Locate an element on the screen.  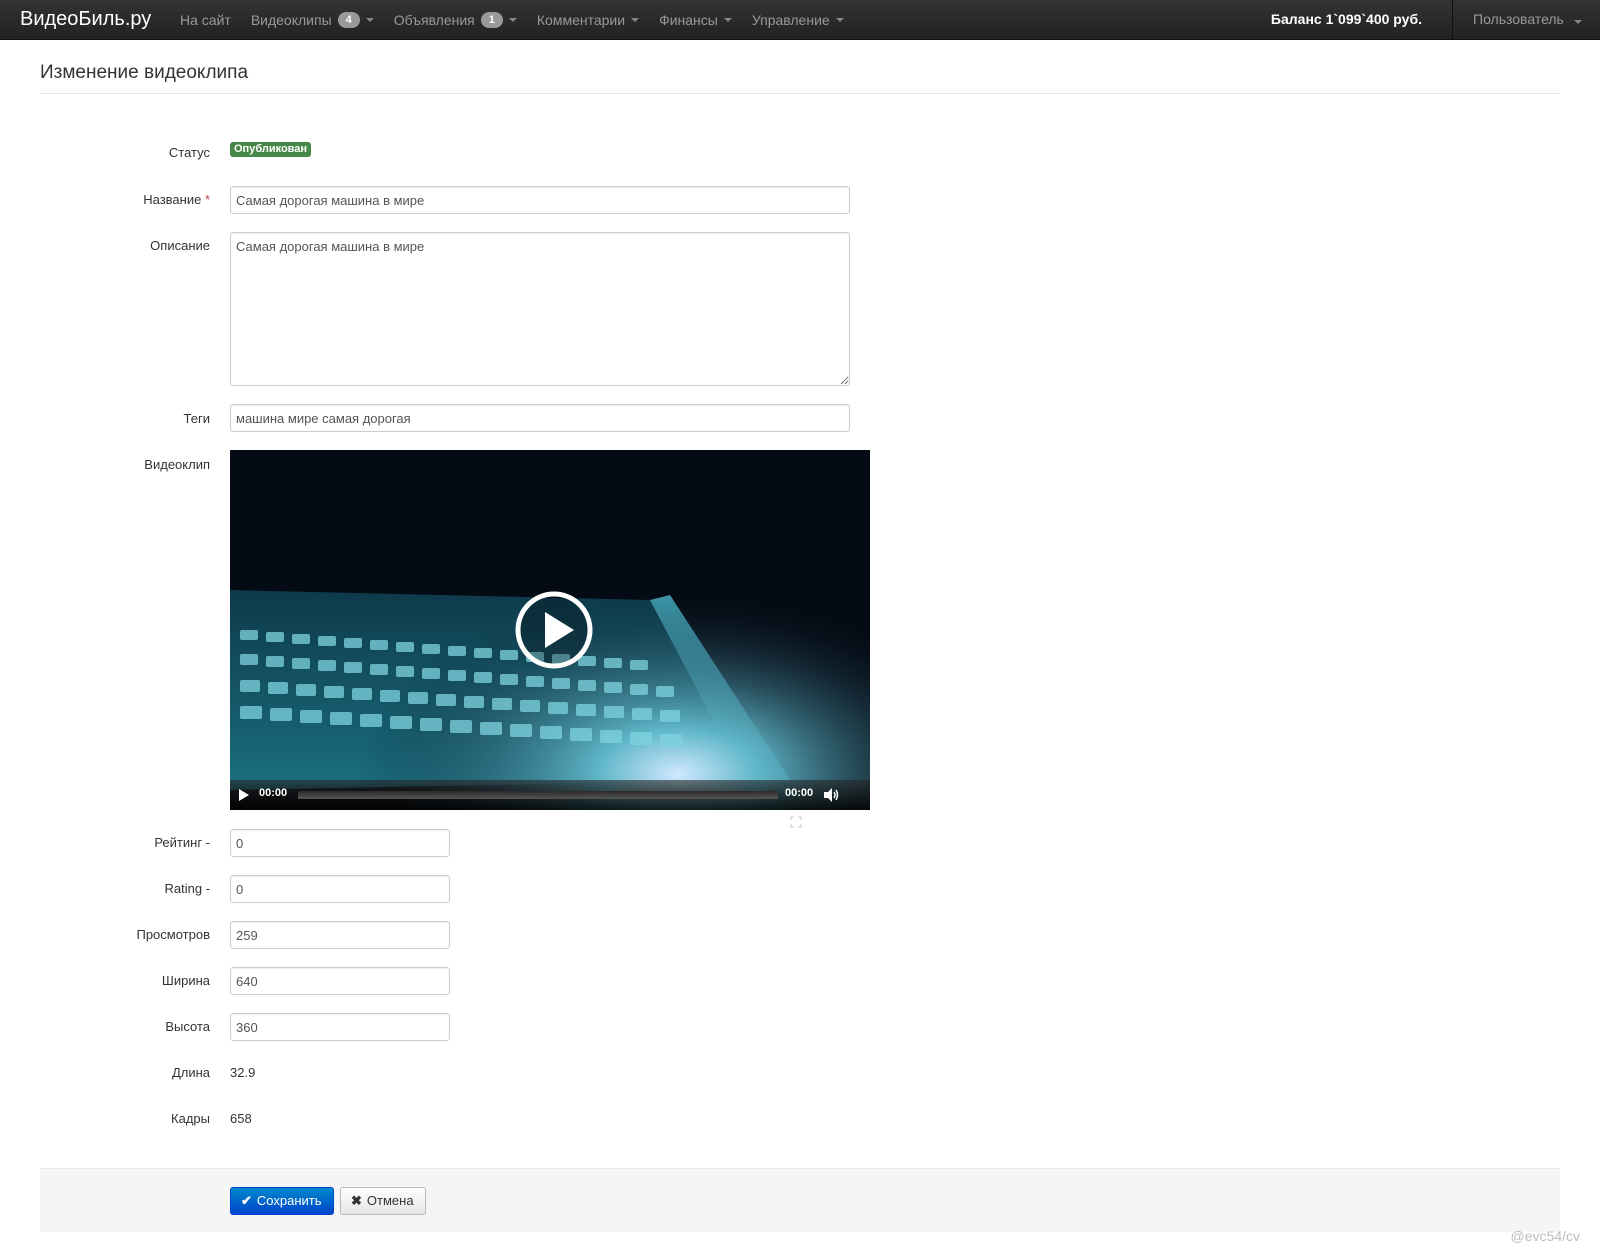
balance-text: Баланс 1`099`400 руб. is located at coordinates (1346, 19).